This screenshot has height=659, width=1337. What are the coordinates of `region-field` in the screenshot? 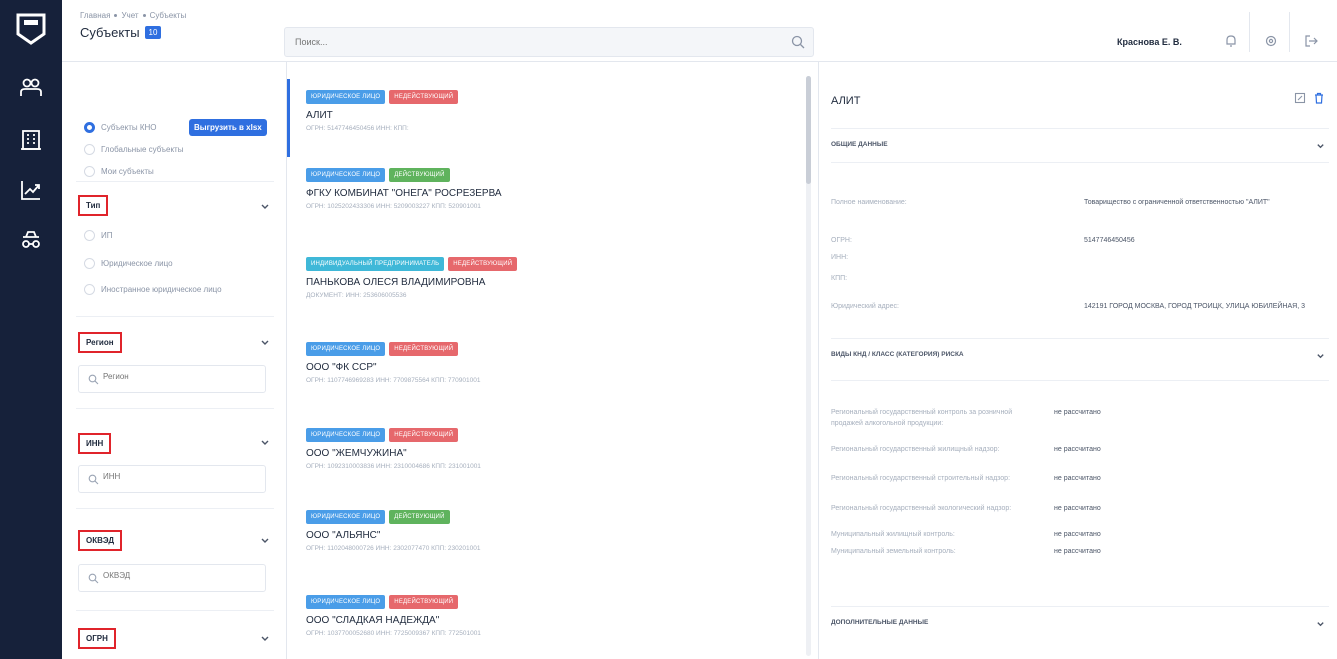 It's located at (172, 379).